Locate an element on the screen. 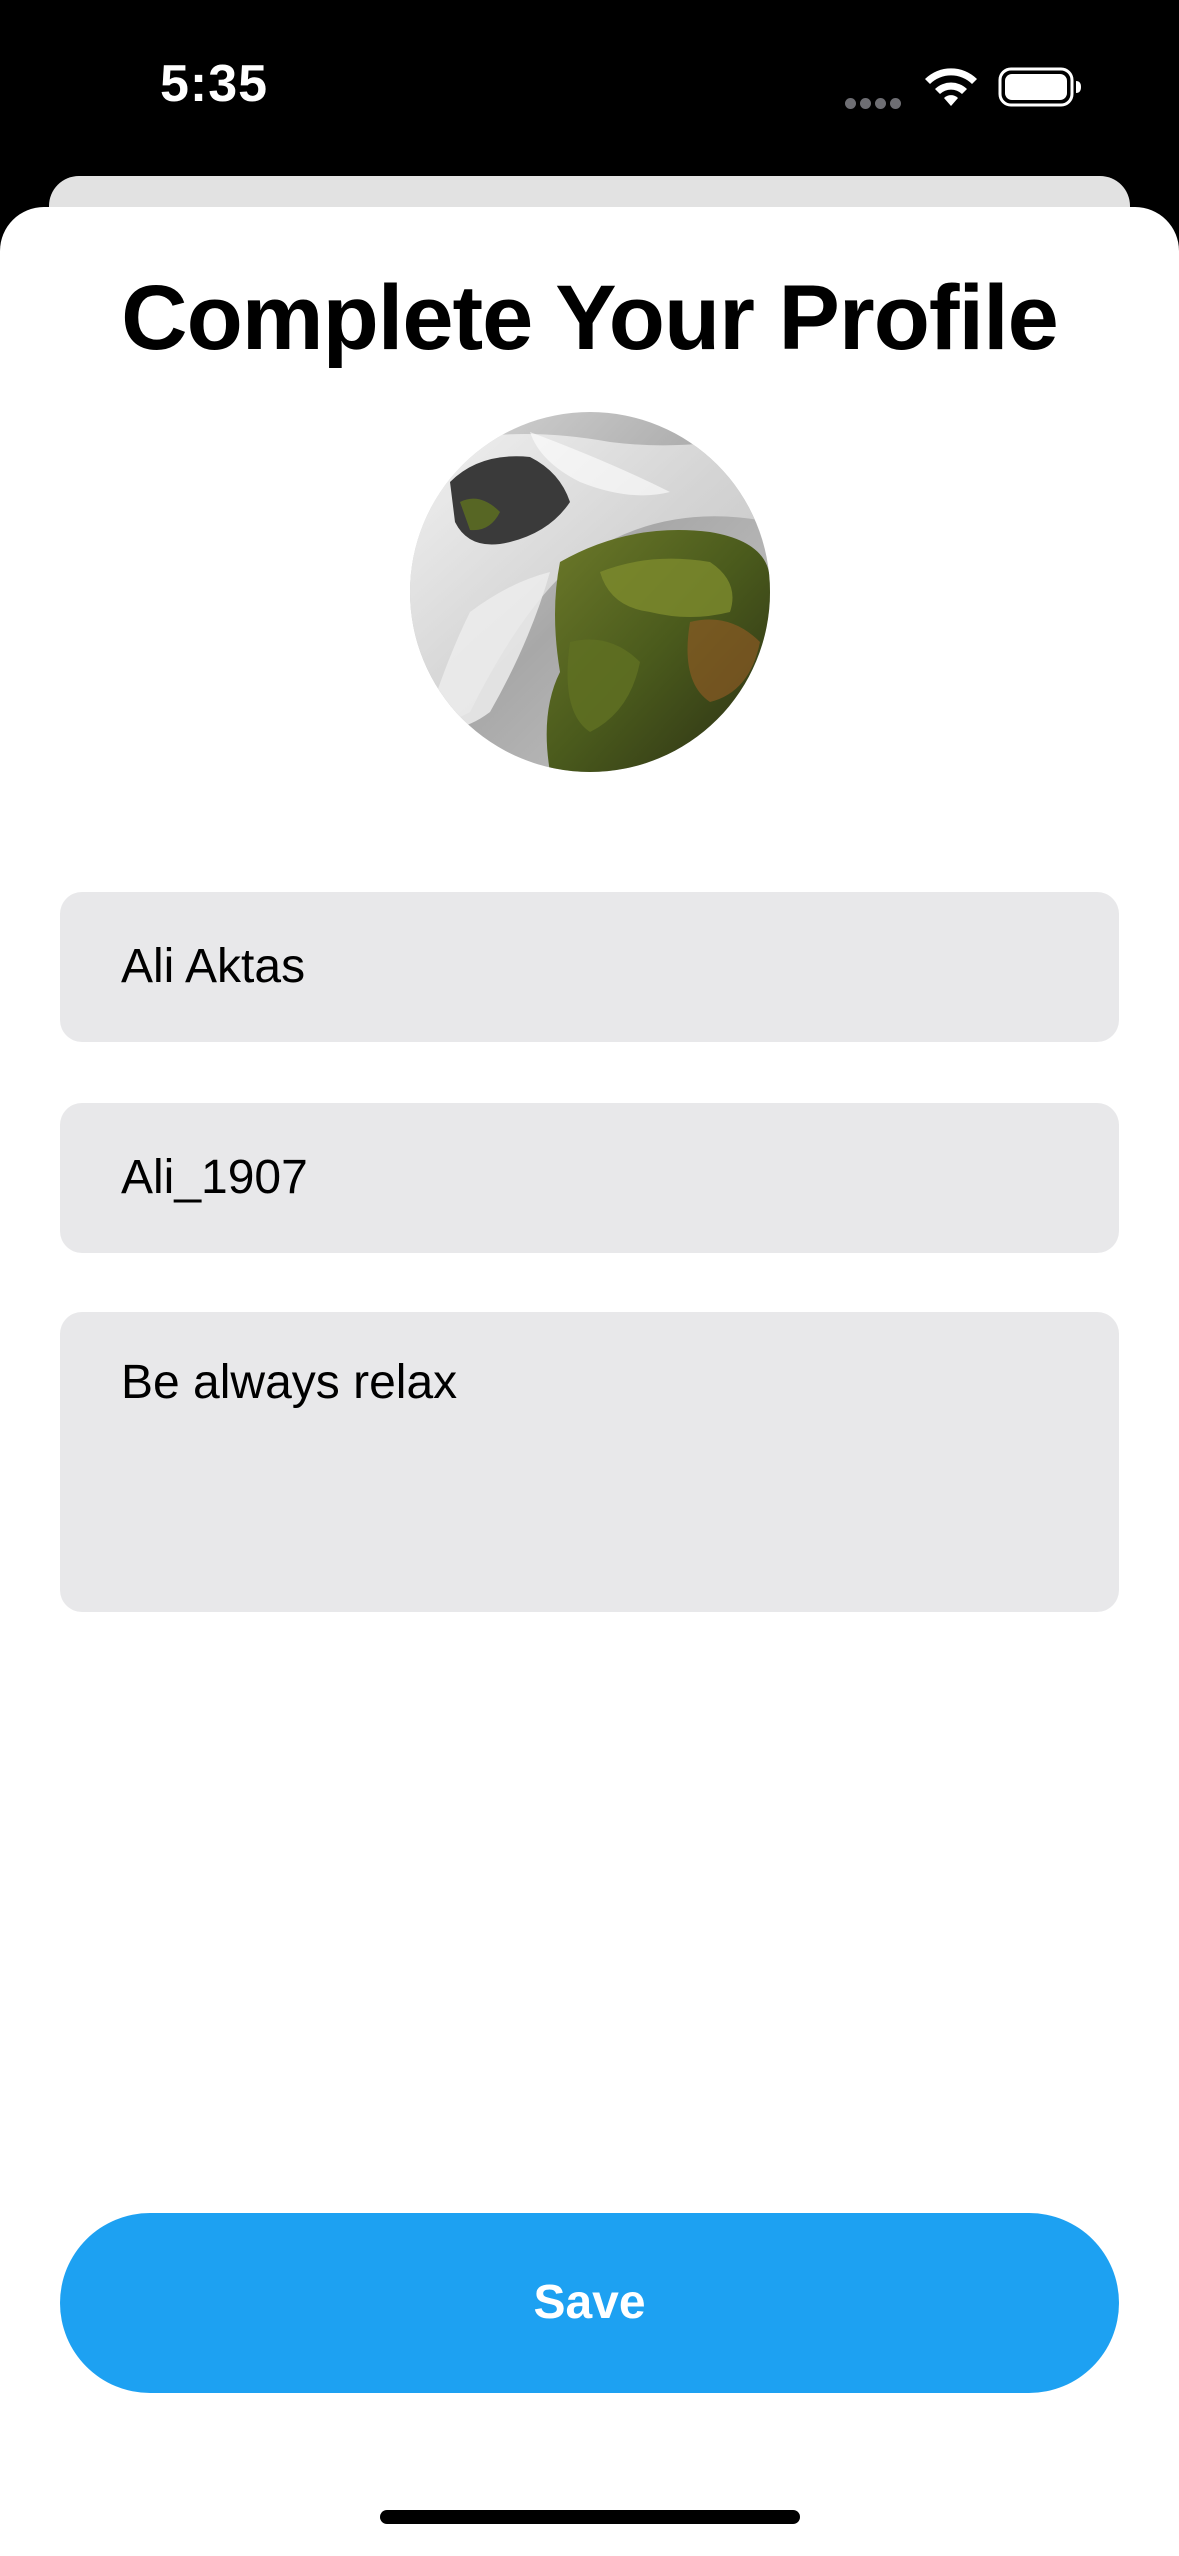 The height and width of the screenshot is (2556, 1179). wifi-icon is located at coordinates (951, 87).